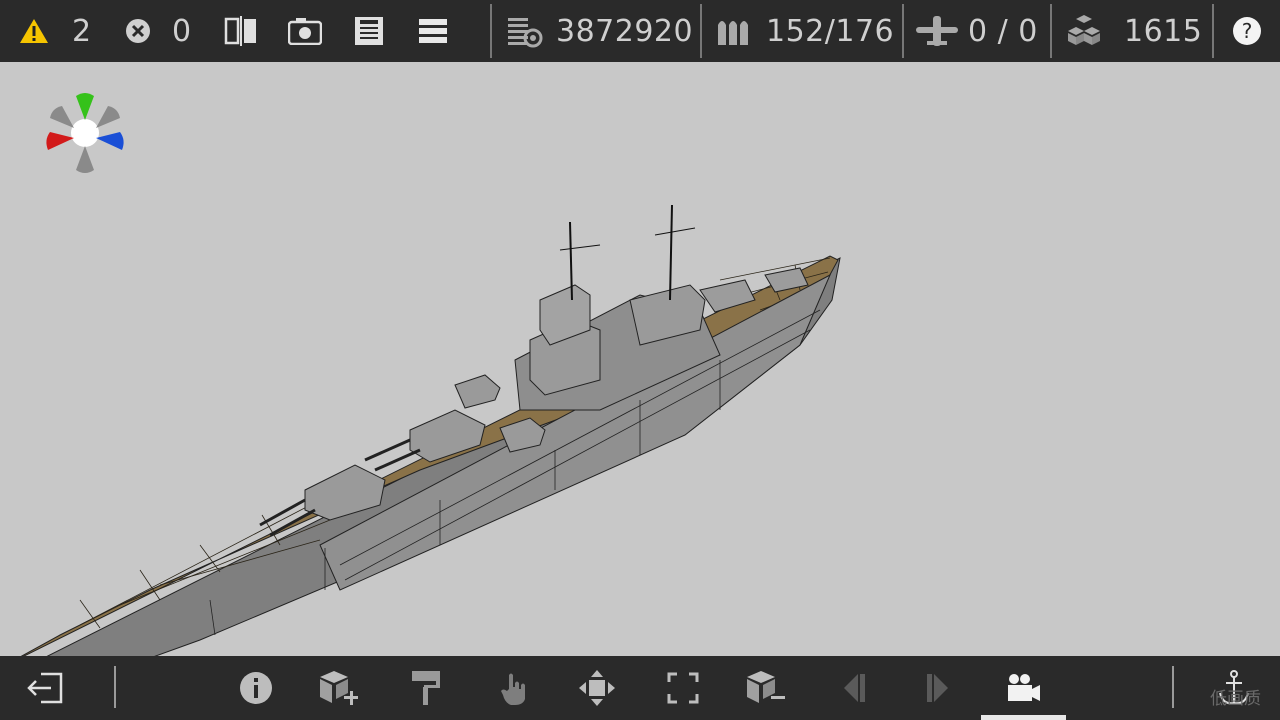 The height and width of the screenshot is (720, 1280). What do you see at coordinates (514, 688) in the screenshot?
I see `select-hand-icon` at bounding box center [514, 688].